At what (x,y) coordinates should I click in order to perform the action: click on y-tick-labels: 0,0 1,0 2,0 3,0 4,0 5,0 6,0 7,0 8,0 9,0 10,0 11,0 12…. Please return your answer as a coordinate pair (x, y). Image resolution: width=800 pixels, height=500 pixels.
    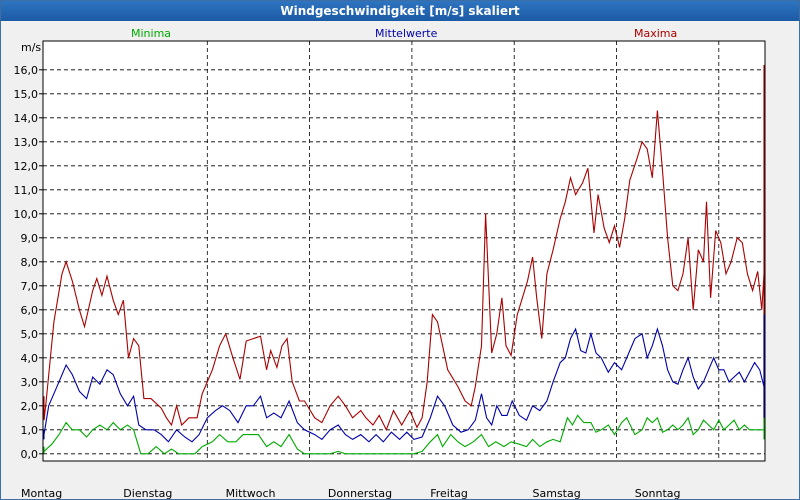
    Looking at the image, I should click on (28, 262).